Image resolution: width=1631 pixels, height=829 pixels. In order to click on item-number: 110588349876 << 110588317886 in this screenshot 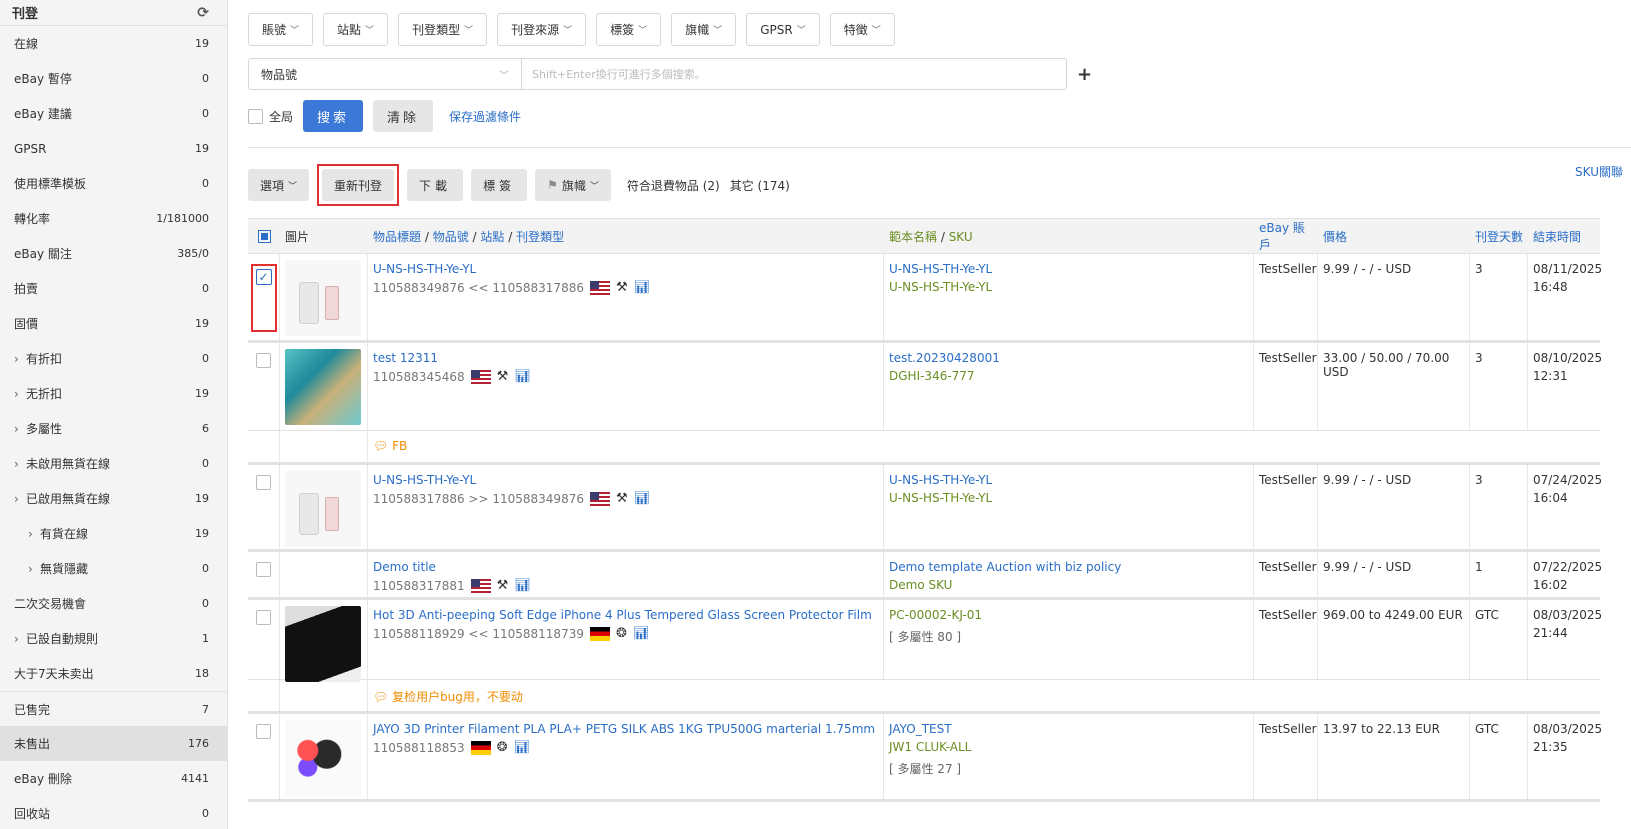, I will do `click(478, 288)`.